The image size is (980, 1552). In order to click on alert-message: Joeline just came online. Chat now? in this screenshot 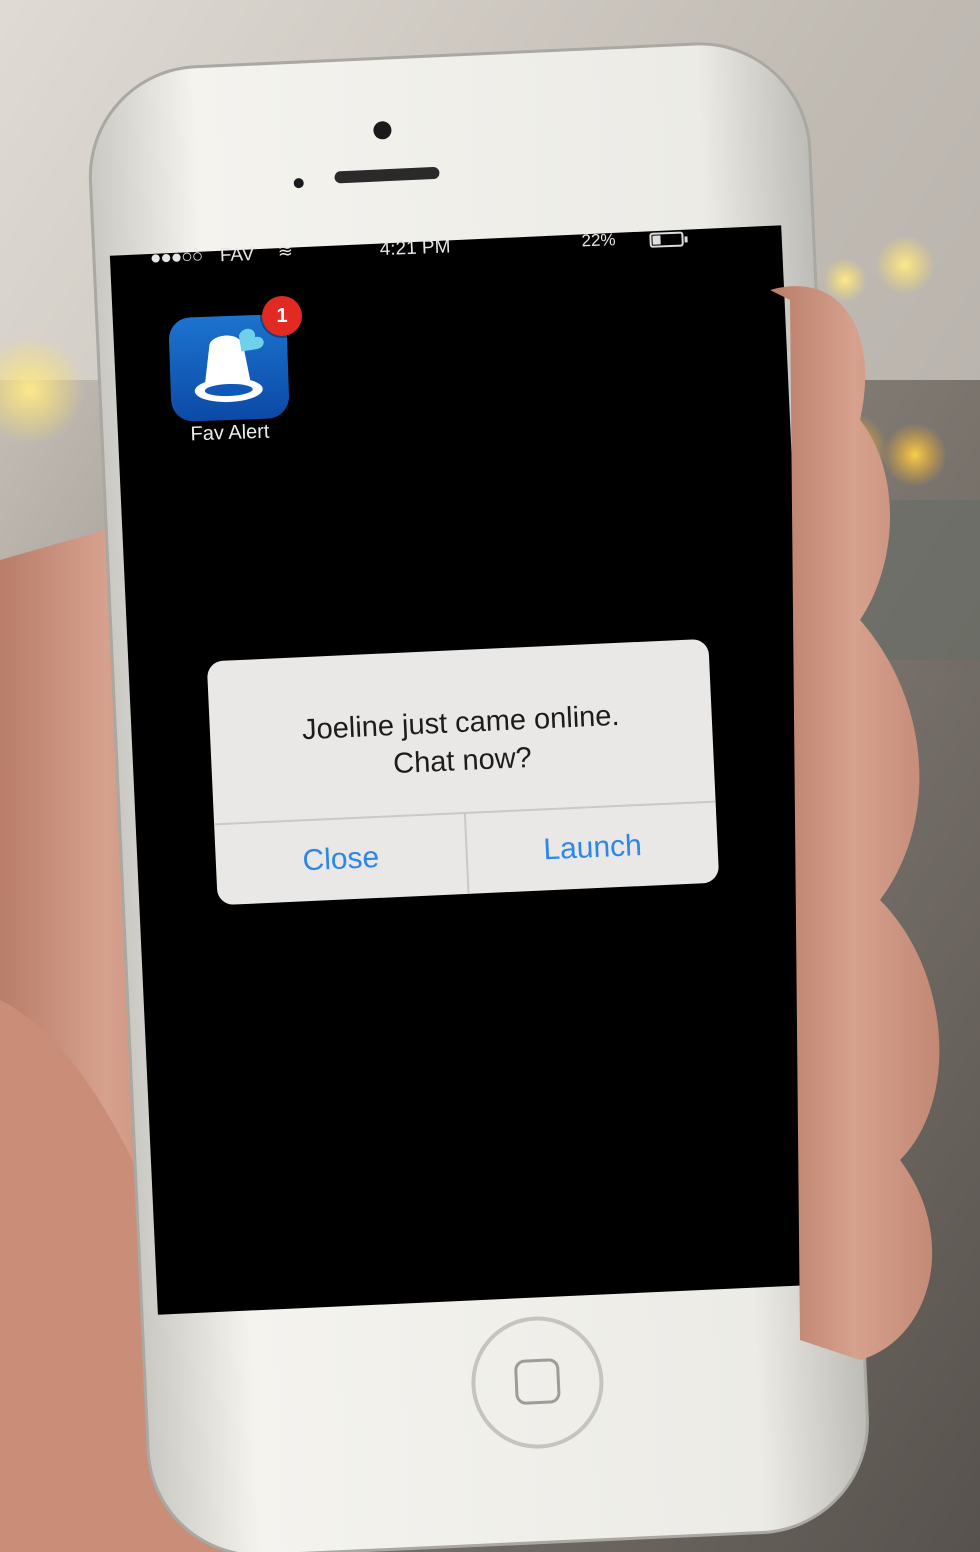, I will do `click(461, 742)`.